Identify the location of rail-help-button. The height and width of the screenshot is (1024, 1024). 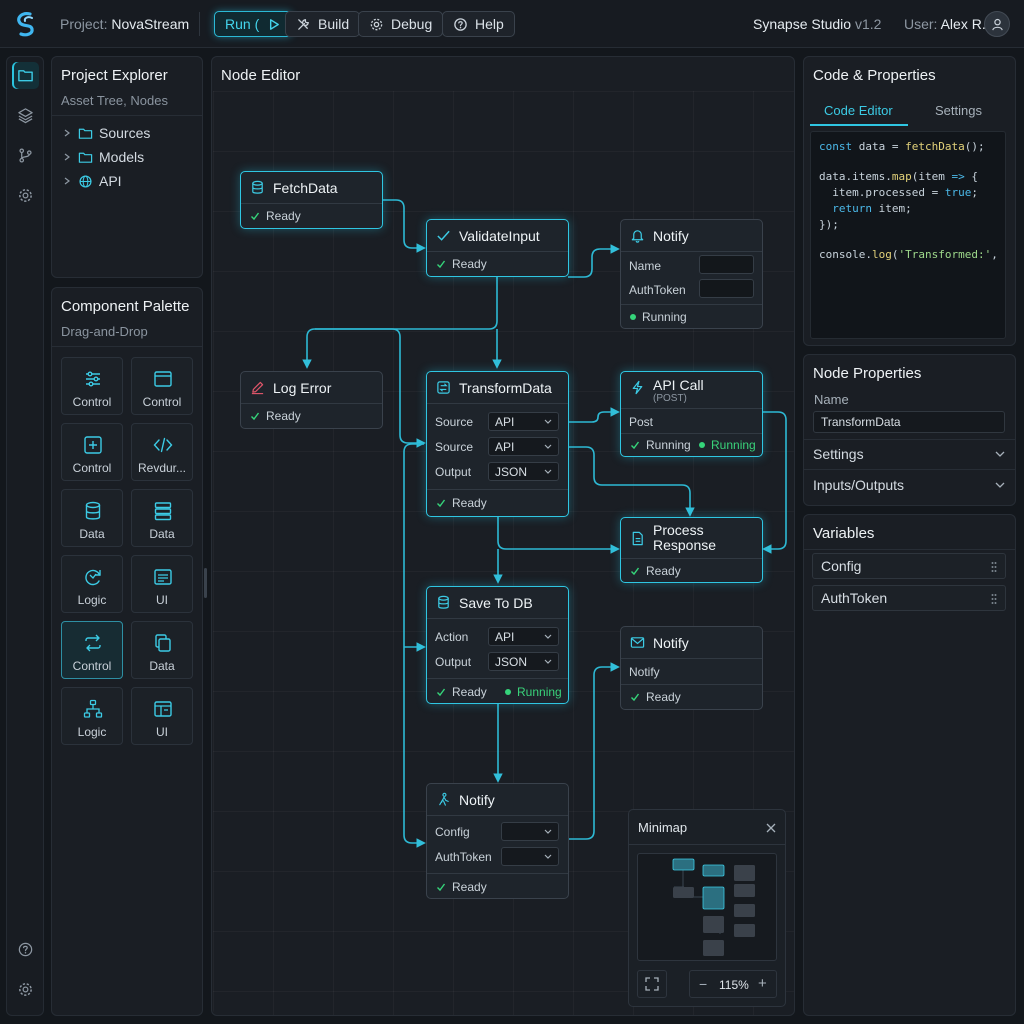
(25, 949).